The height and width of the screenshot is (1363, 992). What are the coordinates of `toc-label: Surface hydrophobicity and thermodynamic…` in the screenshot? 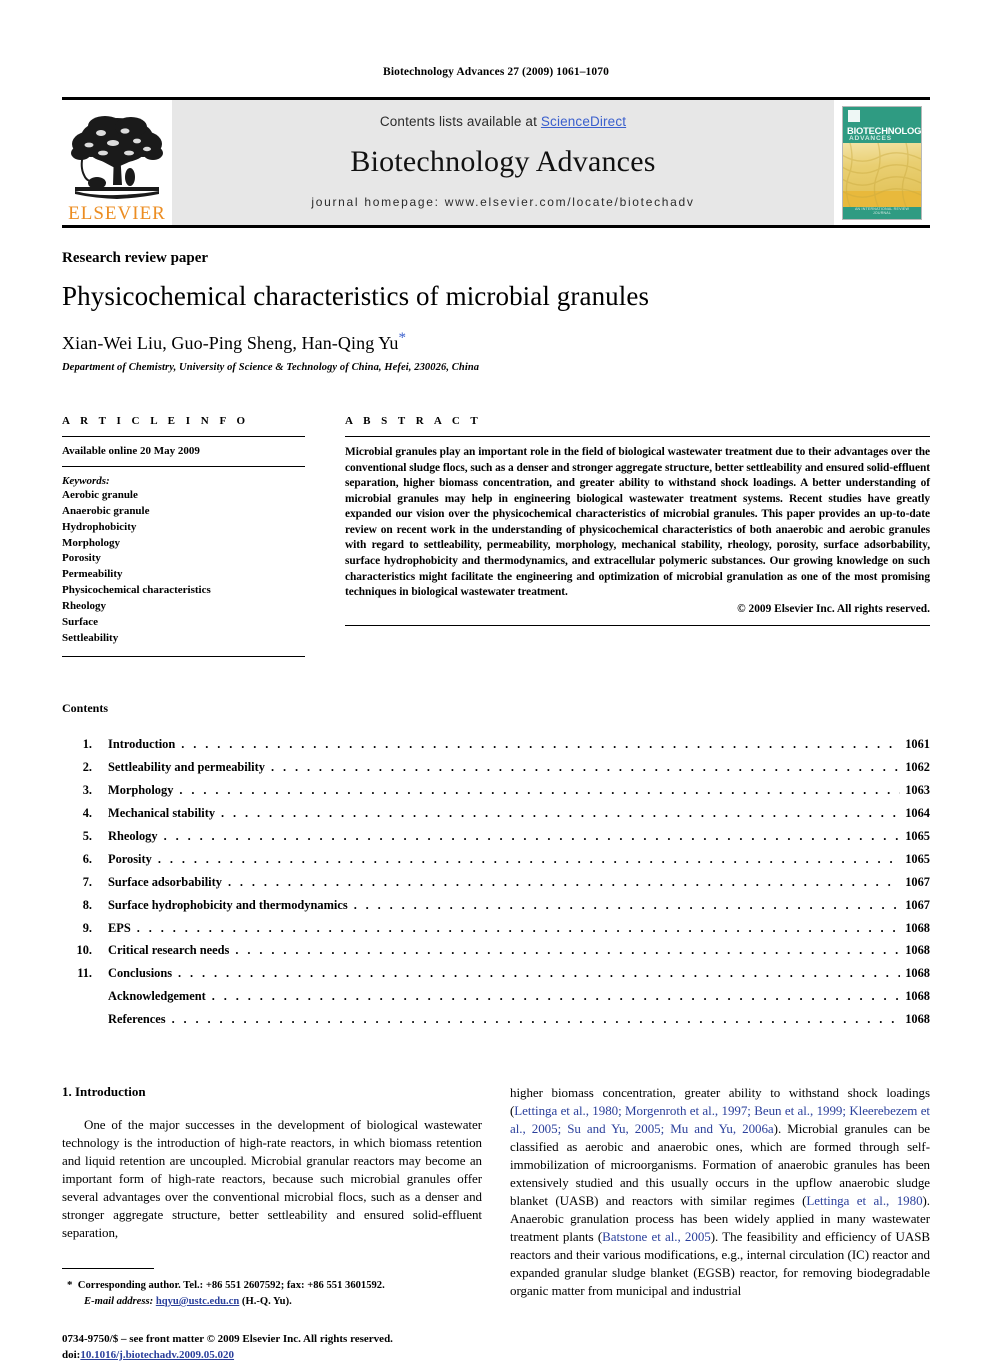 It's located at (228, 904).